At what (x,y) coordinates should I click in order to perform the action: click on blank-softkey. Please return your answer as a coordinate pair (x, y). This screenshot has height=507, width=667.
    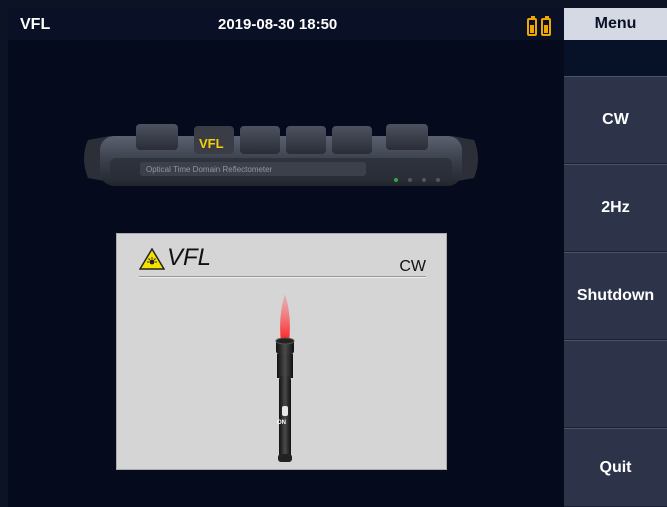
    Looking at the image, I should click on (615, 384).